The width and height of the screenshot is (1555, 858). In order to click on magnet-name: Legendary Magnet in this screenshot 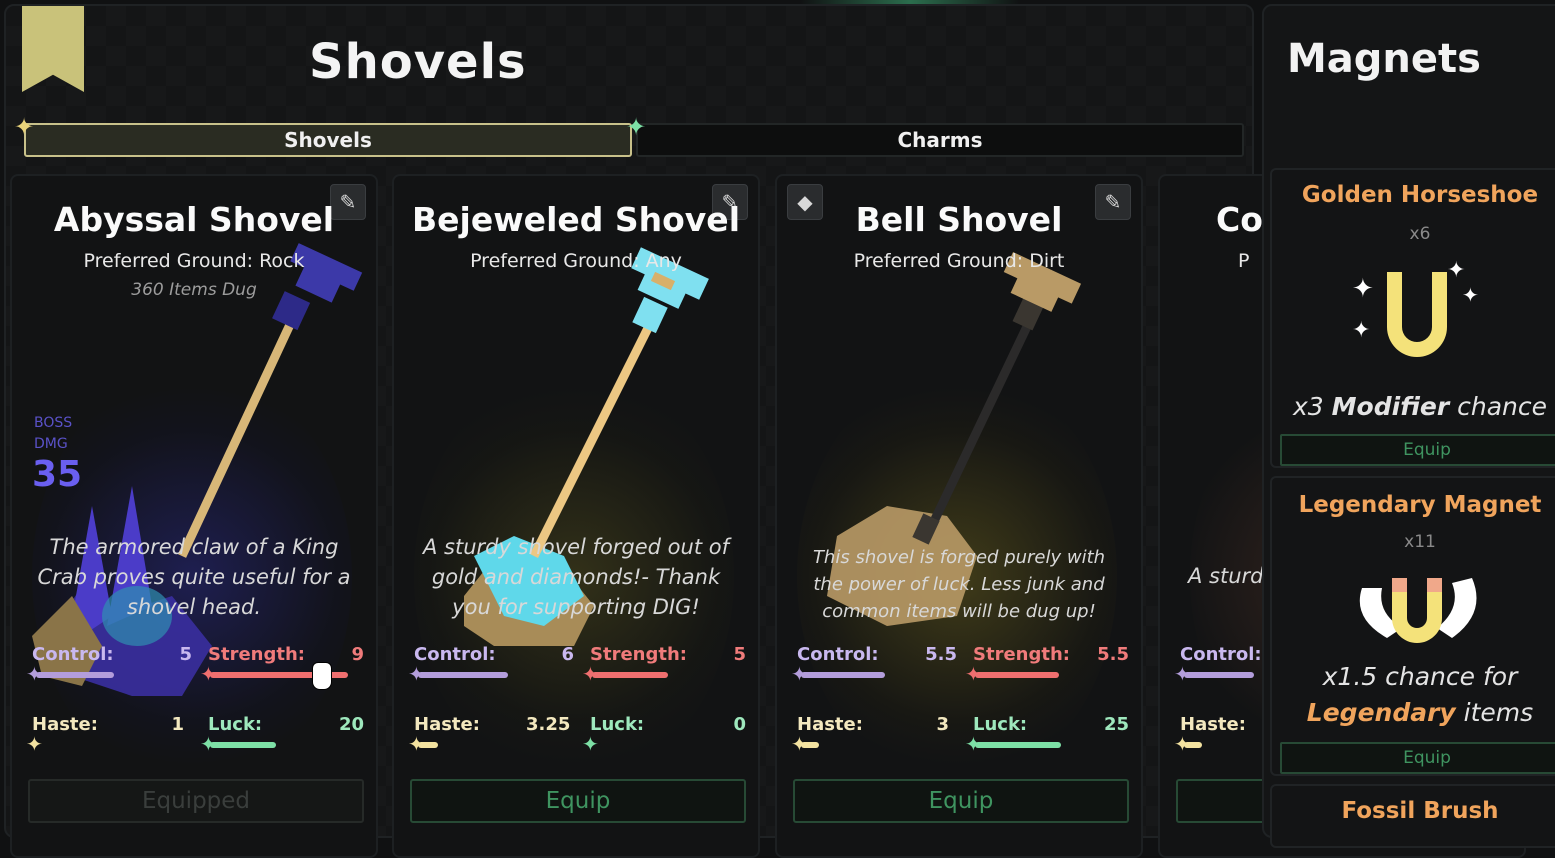, I will do `click(1420, 505)`.